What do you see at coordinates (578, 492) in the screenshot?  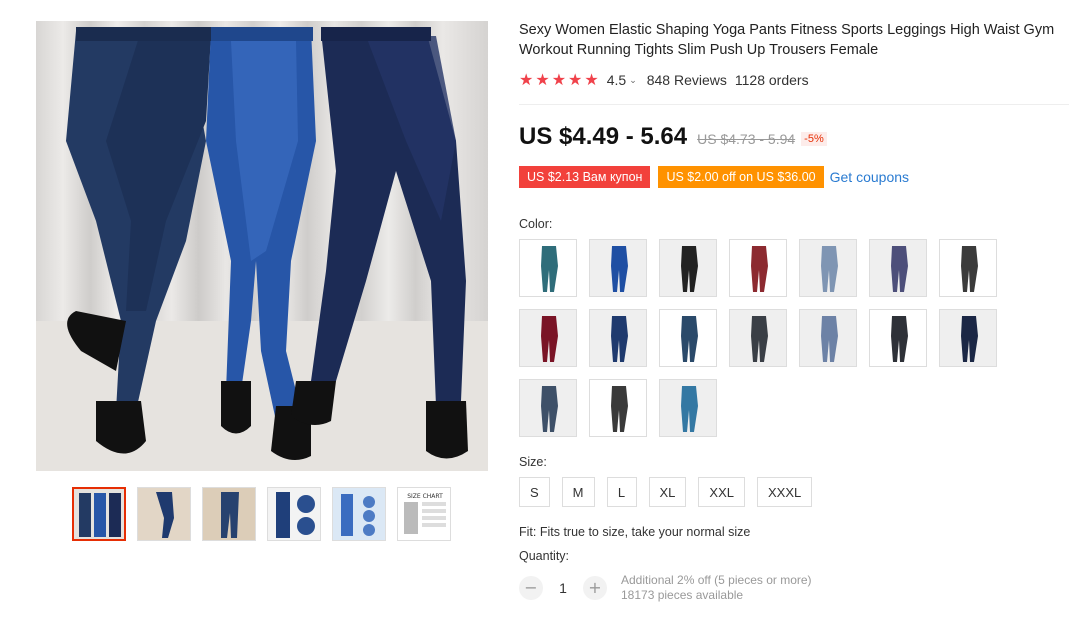 I see `size-option: M` at bounding box center [578, 492].